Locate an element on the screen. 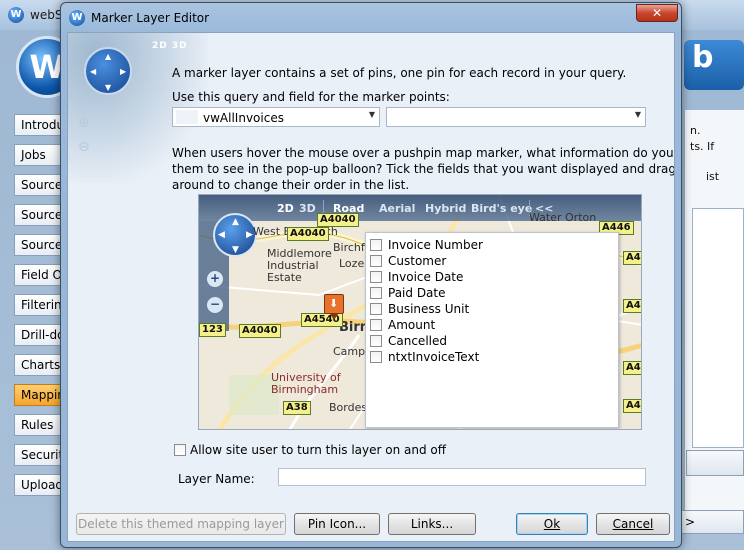 This screenshot has height=550, width=744. query-icon is located at coordinates (187, 117).